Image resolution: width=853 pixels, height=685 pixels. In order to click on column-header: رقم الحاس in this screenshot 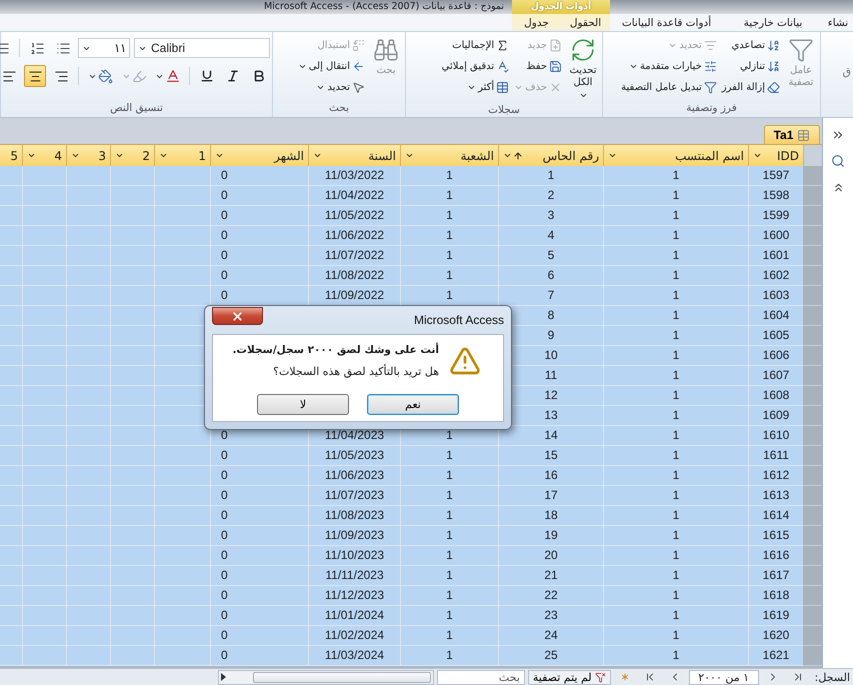, I will do `click(550, 155)`.